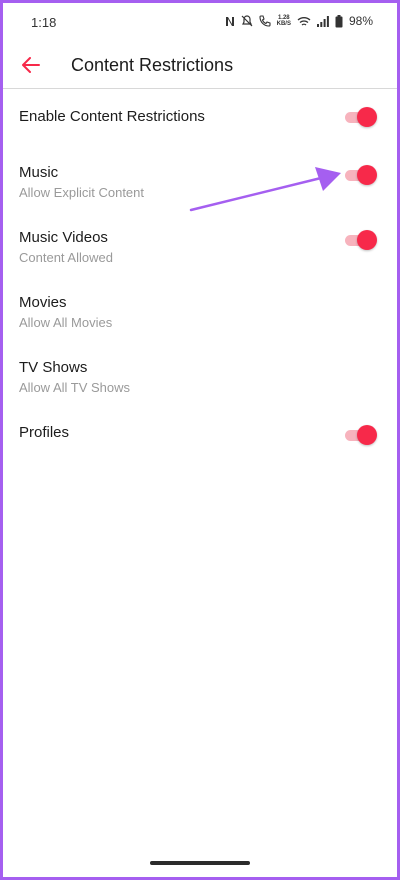  What do you see at coordinates (63, 237) in the screenshot?
I see `setting-label: Music Videos` at bounding box center [63, 237].